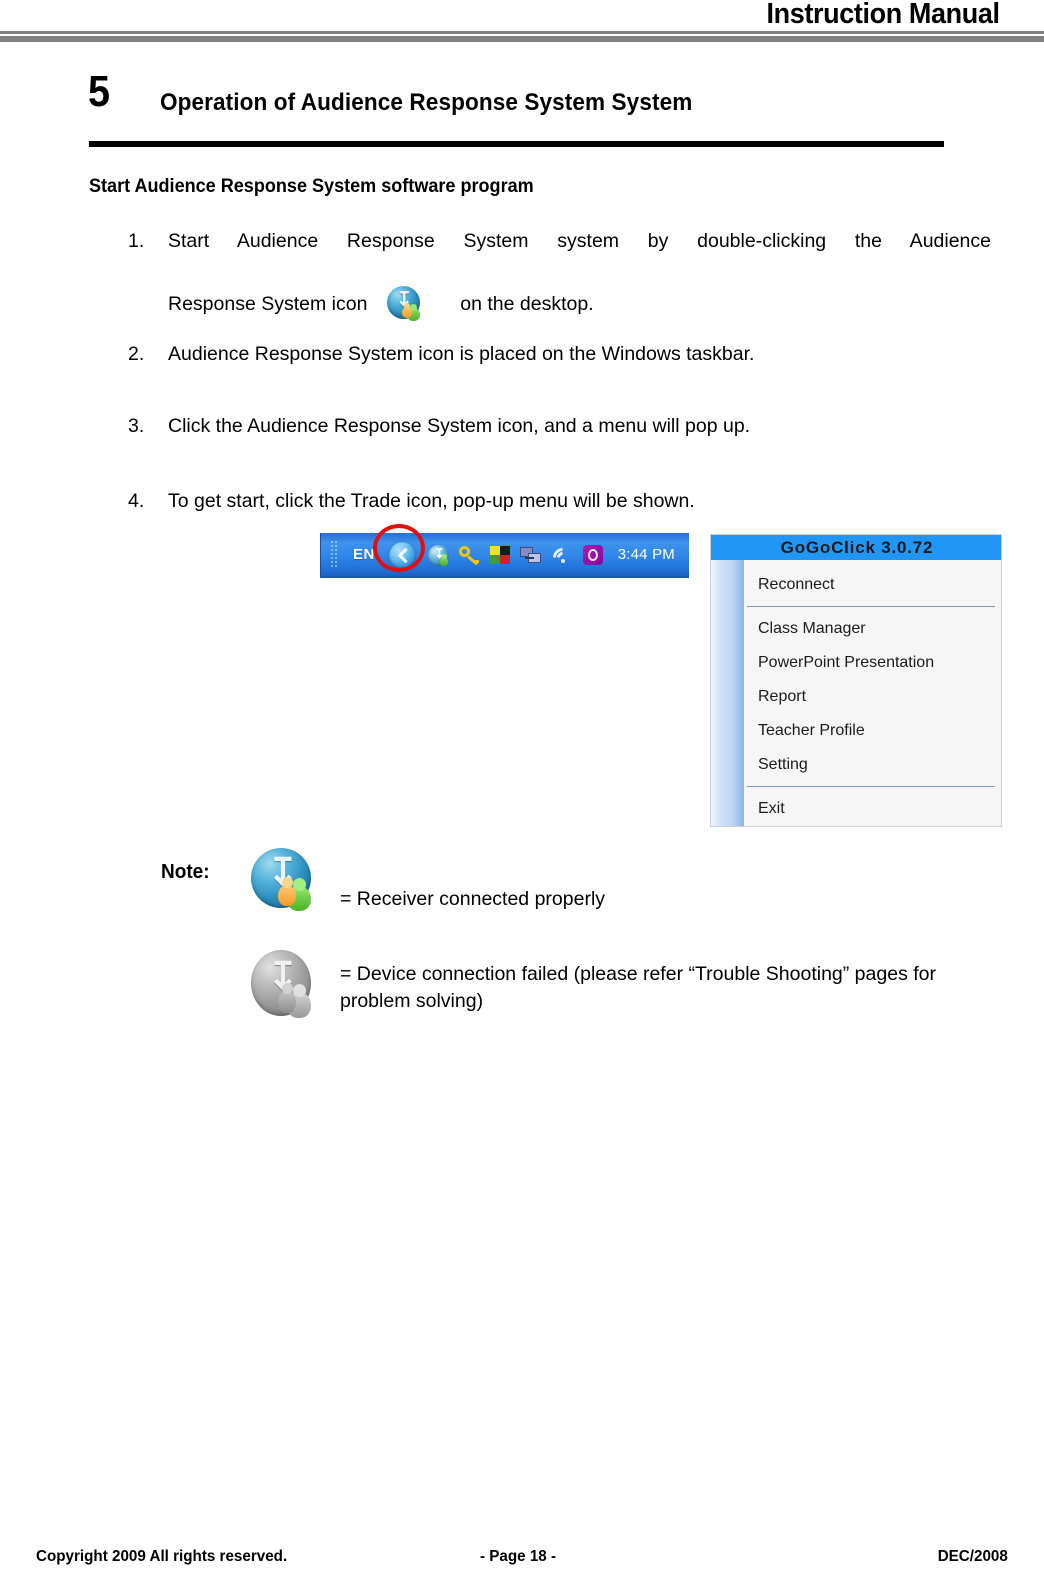  I want to click on menu-item-teacher-profile: Teacher Profile, so click(811, 731).